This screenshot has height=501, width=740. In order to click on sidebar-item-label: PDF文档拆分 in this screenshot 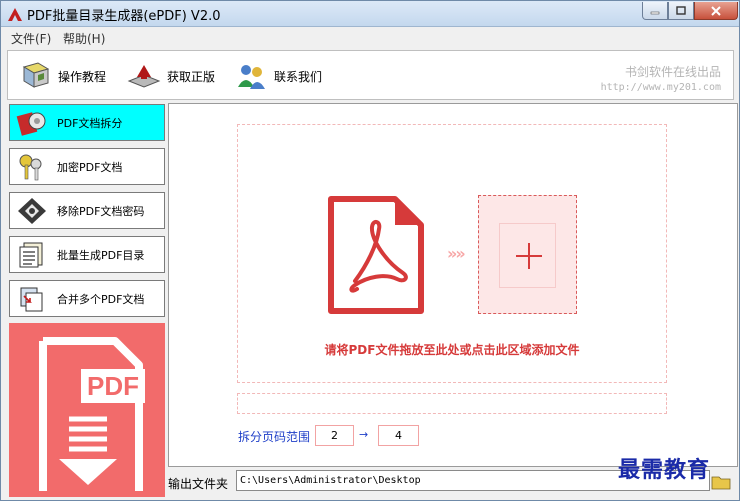, I will do `click(90, 123)`.